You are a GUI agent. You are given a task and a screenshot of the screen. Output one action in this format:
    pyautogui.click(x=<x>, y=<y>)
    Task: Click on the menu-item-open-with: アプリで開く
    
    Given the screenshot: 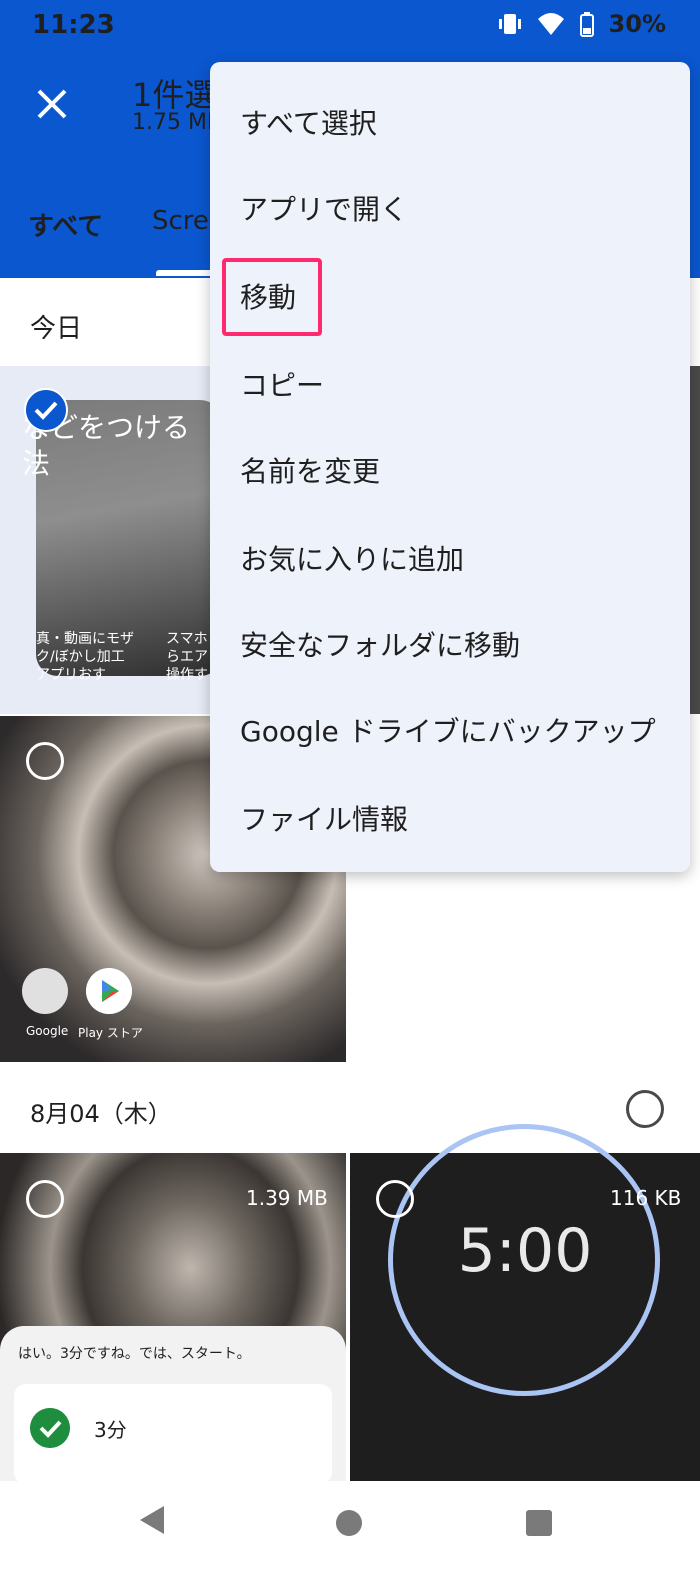 What is the action you would take?
    pyautogui.click(x=324, y=208)
    